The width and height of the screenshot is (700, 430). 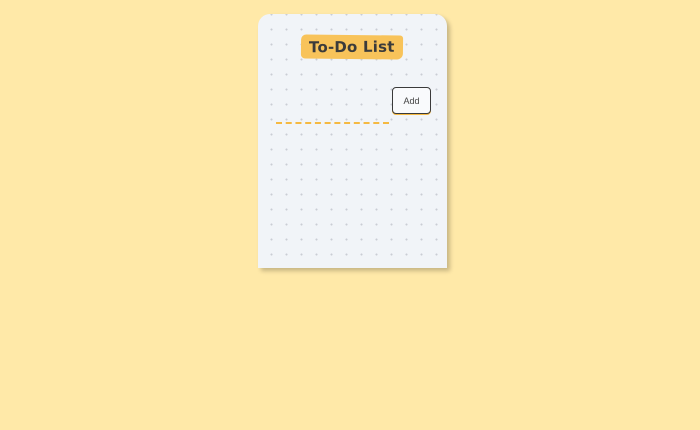 I want to click on add-task-button: Add, so click(x=411, y=100).